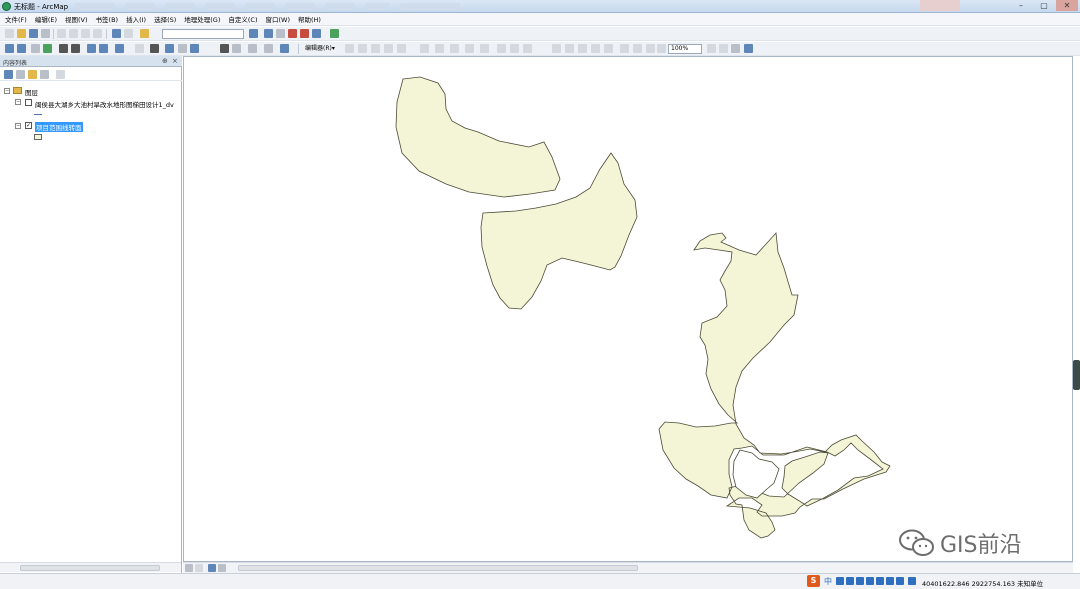 This screenshot has height=589, width=1080. I want to click on map-scroll-thumb, so click(438, 568).